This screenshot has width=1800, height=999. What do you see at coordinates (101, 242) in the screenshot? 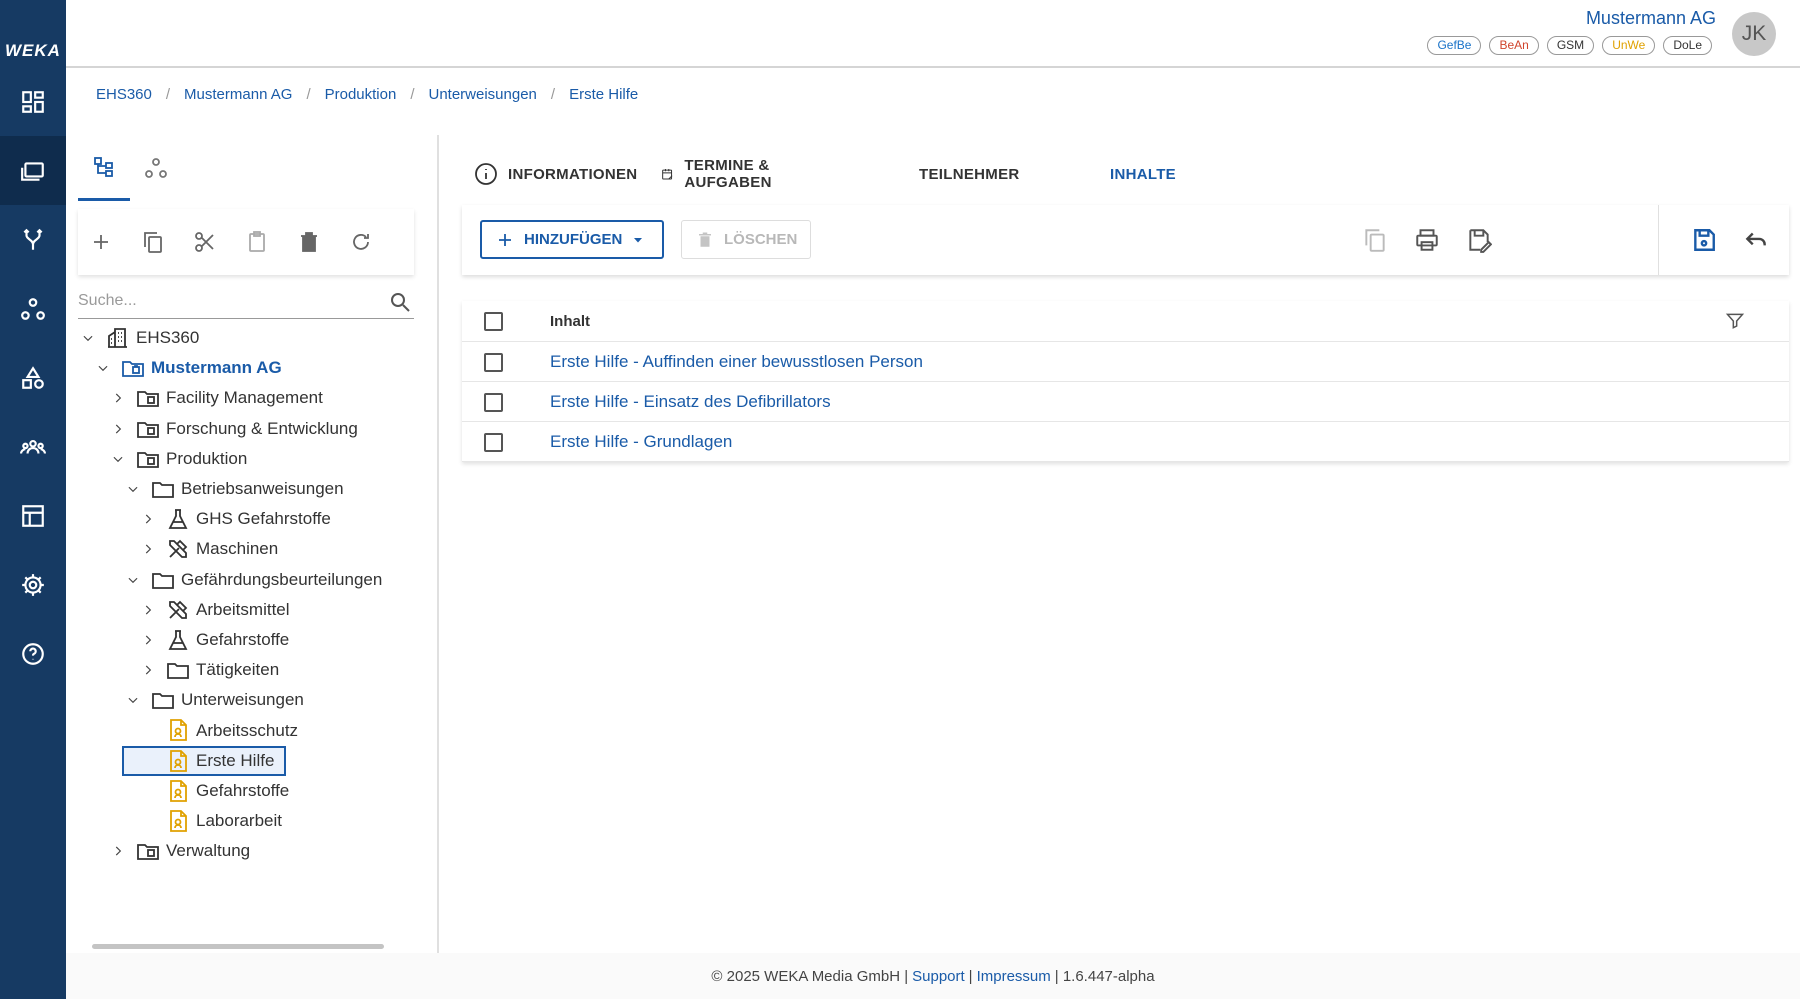
I see `tree-add-button` at bounding box center [101, 242].